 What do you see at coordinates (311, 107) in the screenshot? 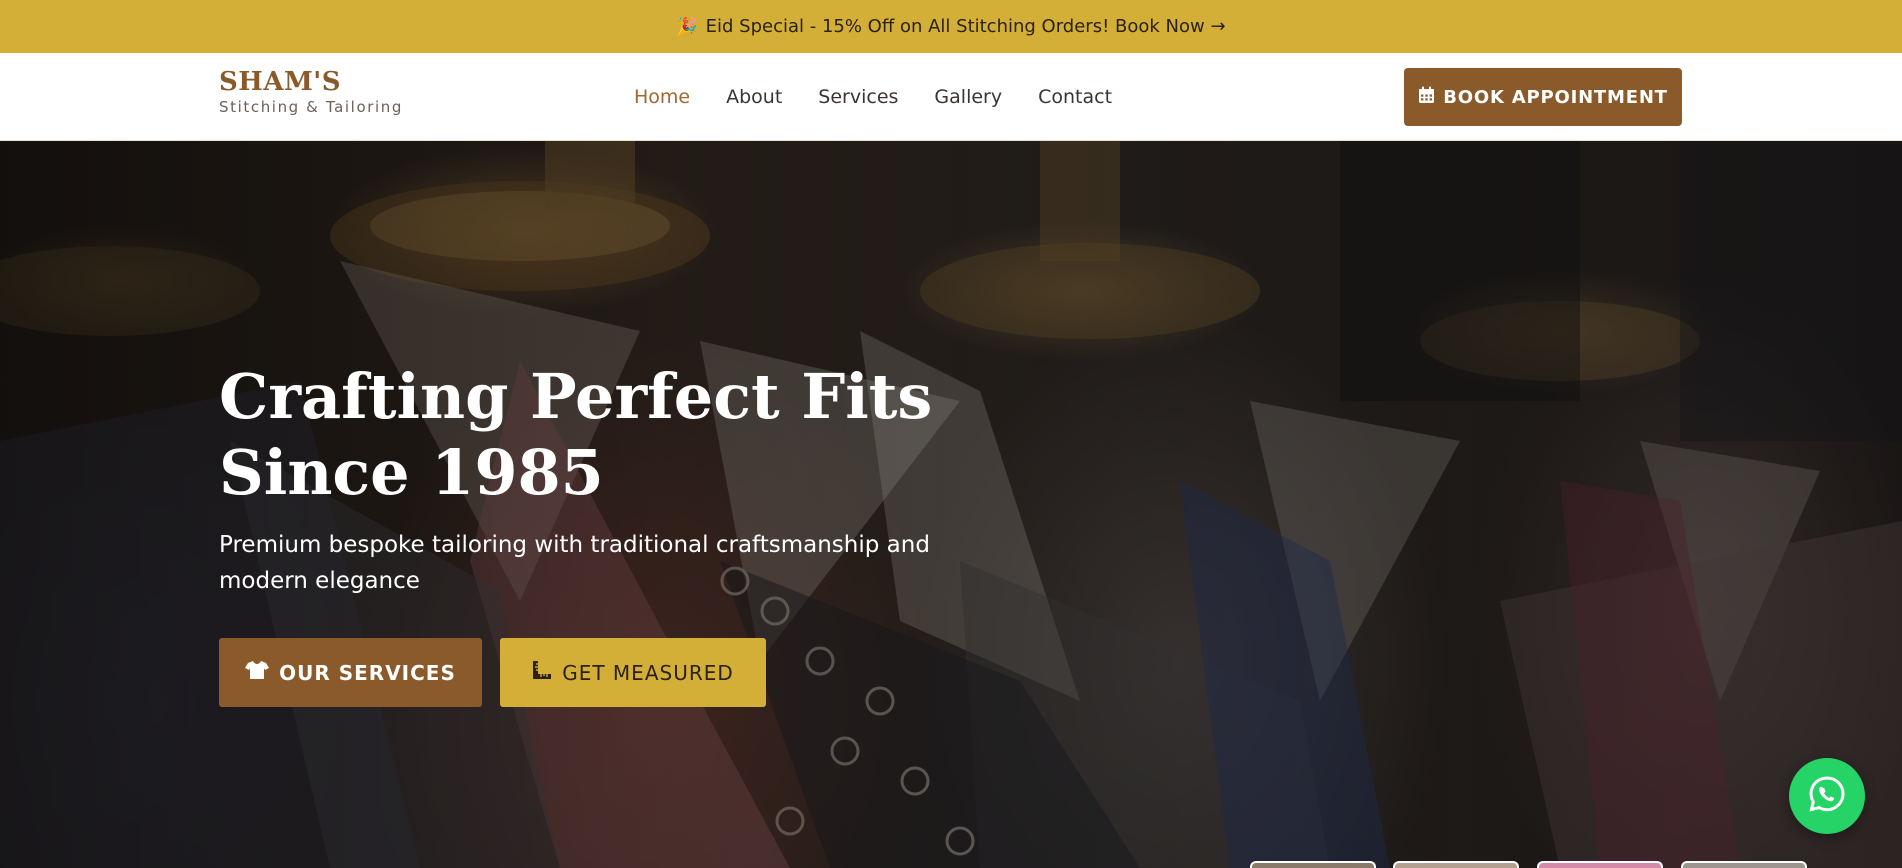
I see `logo-subtitle: Stitching & Tailoring` at bounding box center [311, 107].